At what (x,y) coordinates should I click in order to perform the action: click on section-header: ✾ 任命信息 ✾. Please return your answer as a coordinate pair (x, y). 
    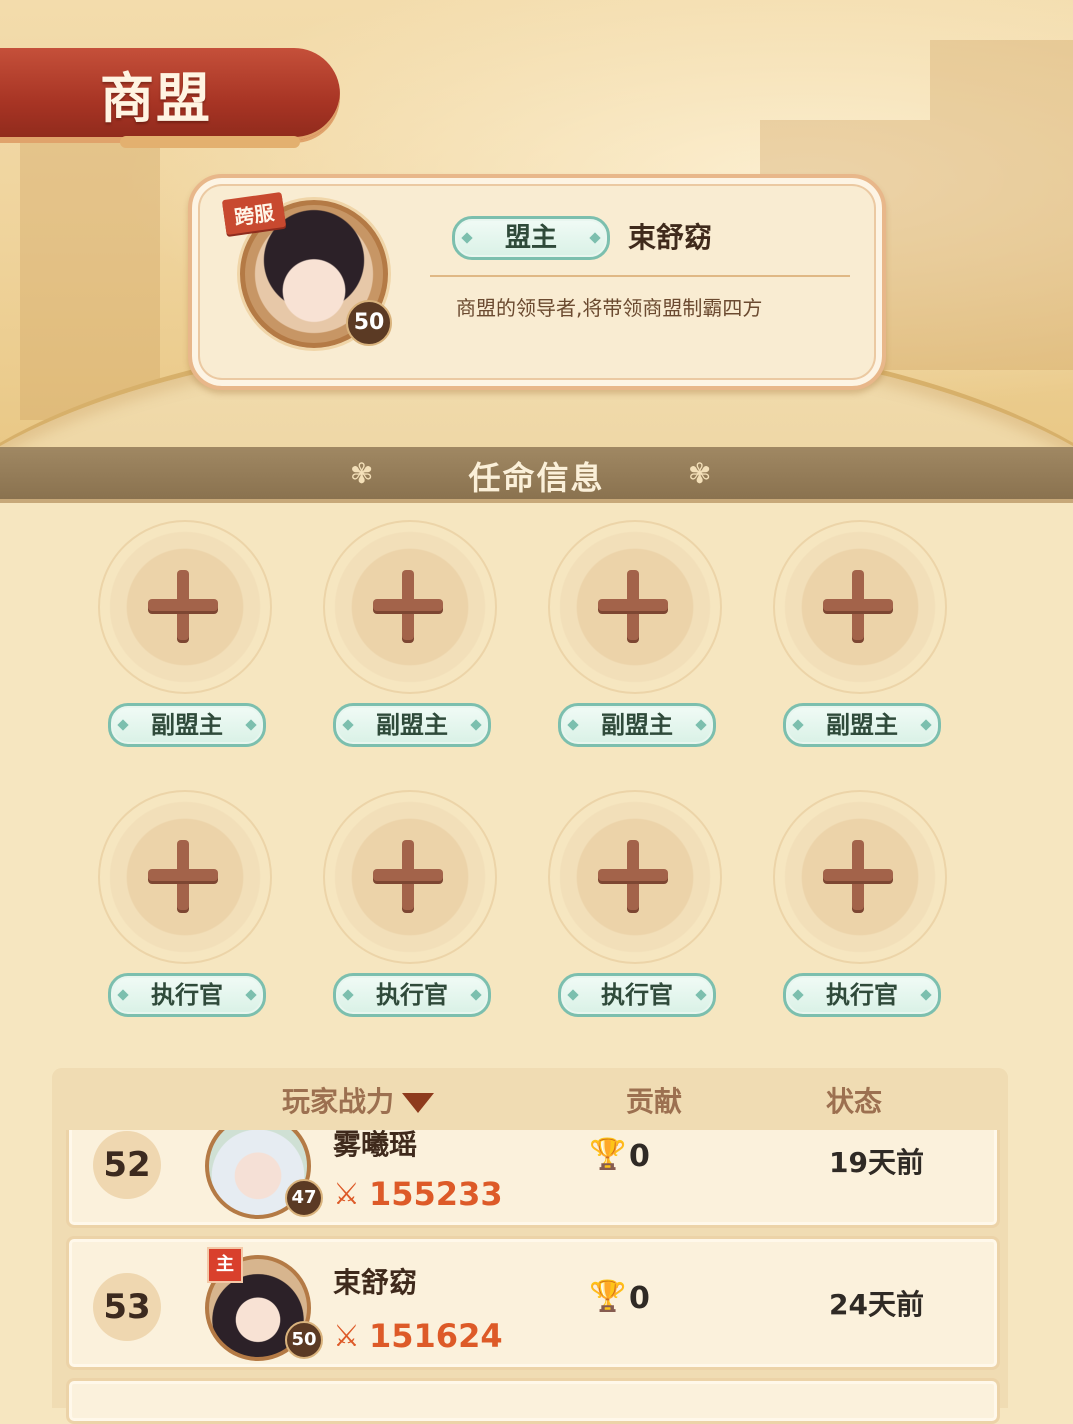
    Looking at the image, I should click on (536, 475).